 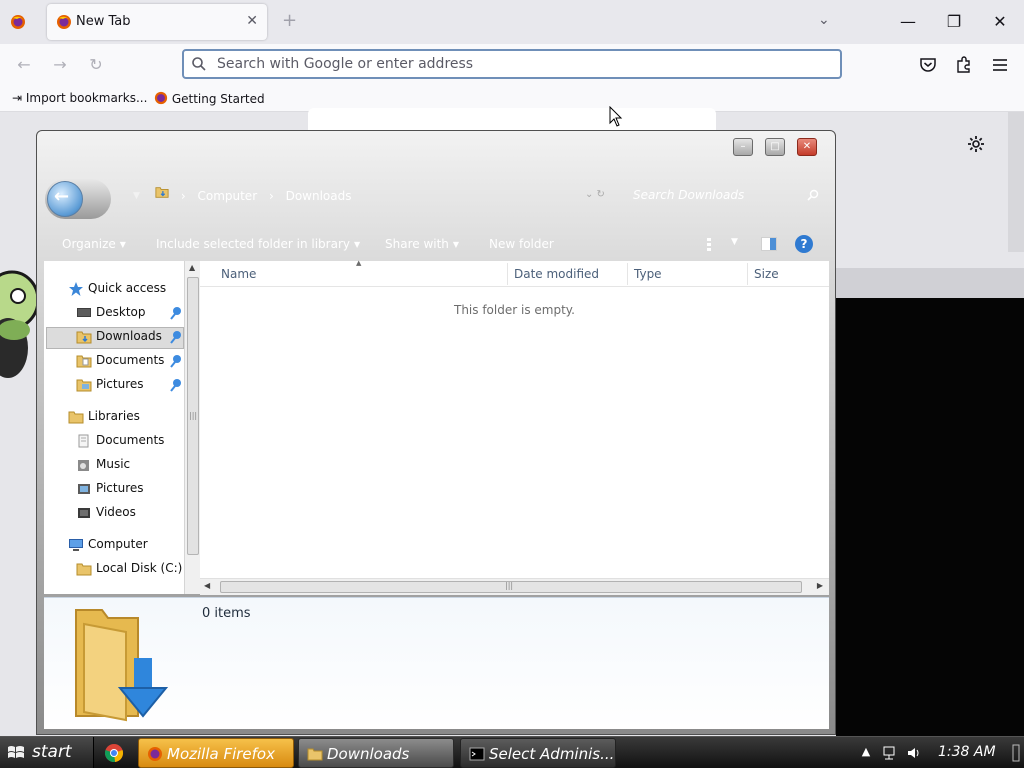 I want to click on column-size: Size, so click(x=766, y=274).